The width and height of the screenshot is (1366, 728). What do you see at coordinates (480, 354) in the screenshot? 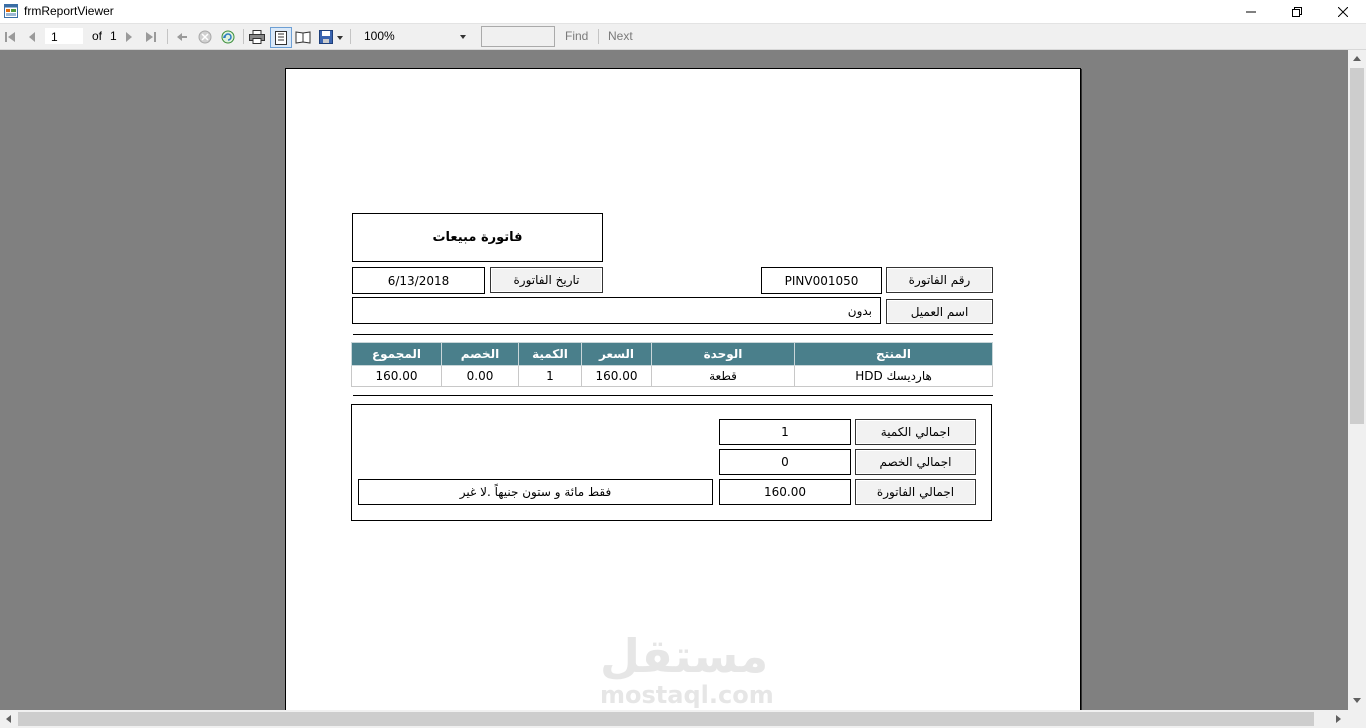
I see `column-header-discount: الخصم` at bounding box center [480, 354].